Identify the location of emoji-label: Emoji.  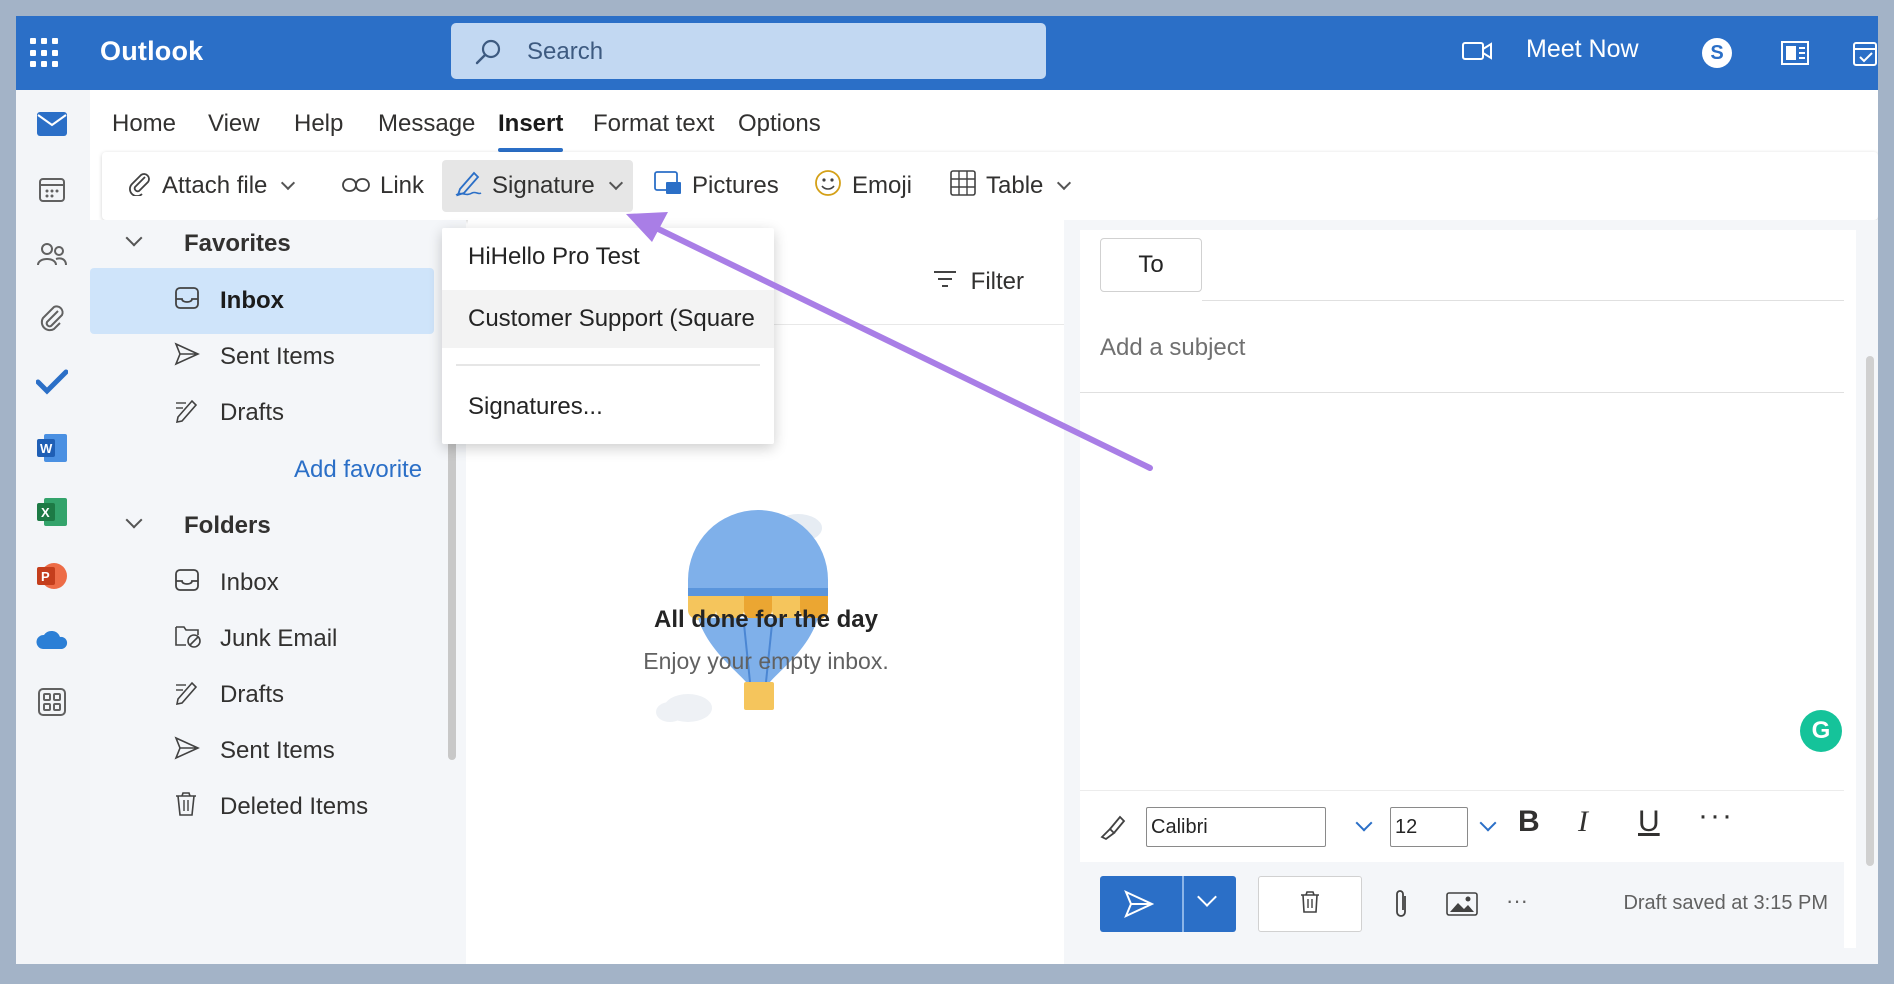
(882, 185).